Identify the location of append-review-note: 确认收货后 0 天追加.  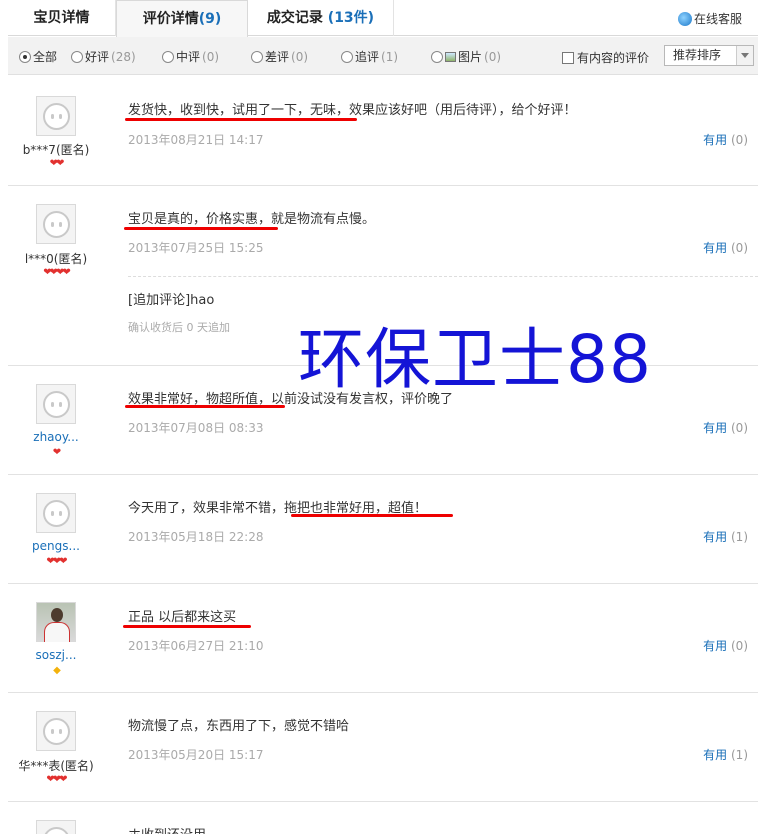
(179, 327).